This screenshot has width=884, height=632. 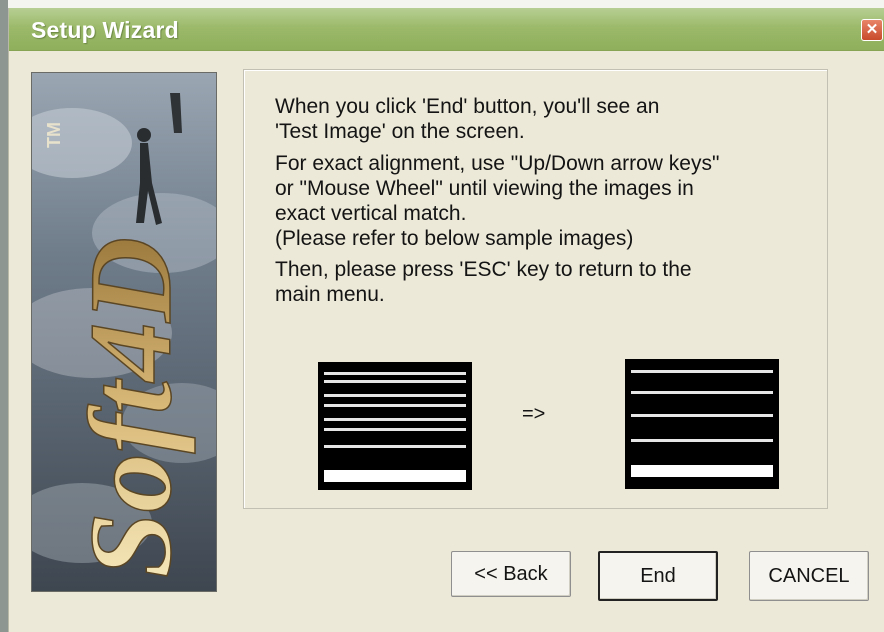 What do you see at coordinates (446, 29) in the screenshot?
I see `title-bar: Setup Wizard ✕` at bounding box center [446, 29].